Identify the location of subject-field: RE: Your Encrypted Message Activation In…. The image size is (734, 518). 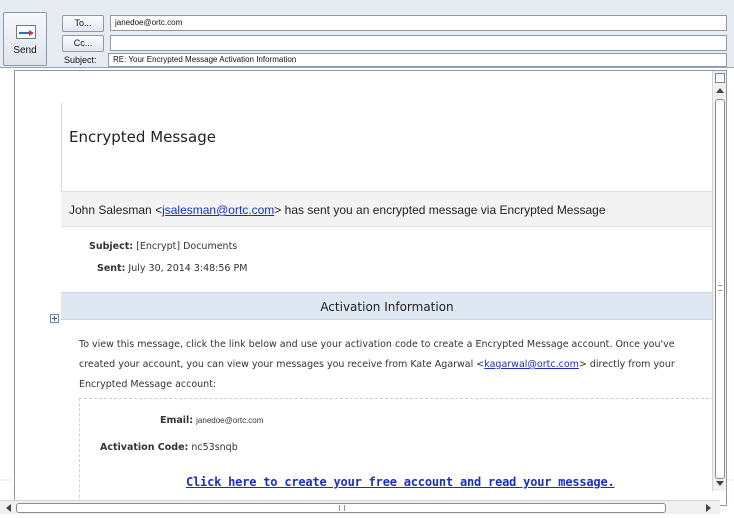
(417, 60).